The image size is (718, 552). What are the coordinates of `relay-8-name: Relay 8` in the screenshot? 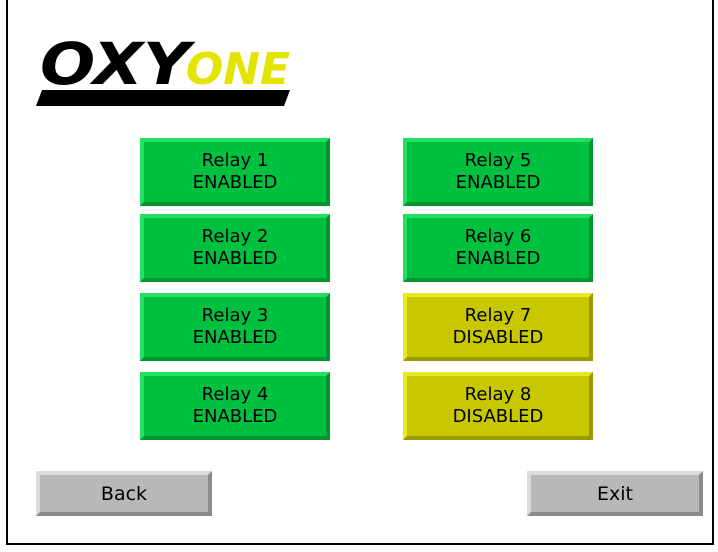 It's located at (498, 394).